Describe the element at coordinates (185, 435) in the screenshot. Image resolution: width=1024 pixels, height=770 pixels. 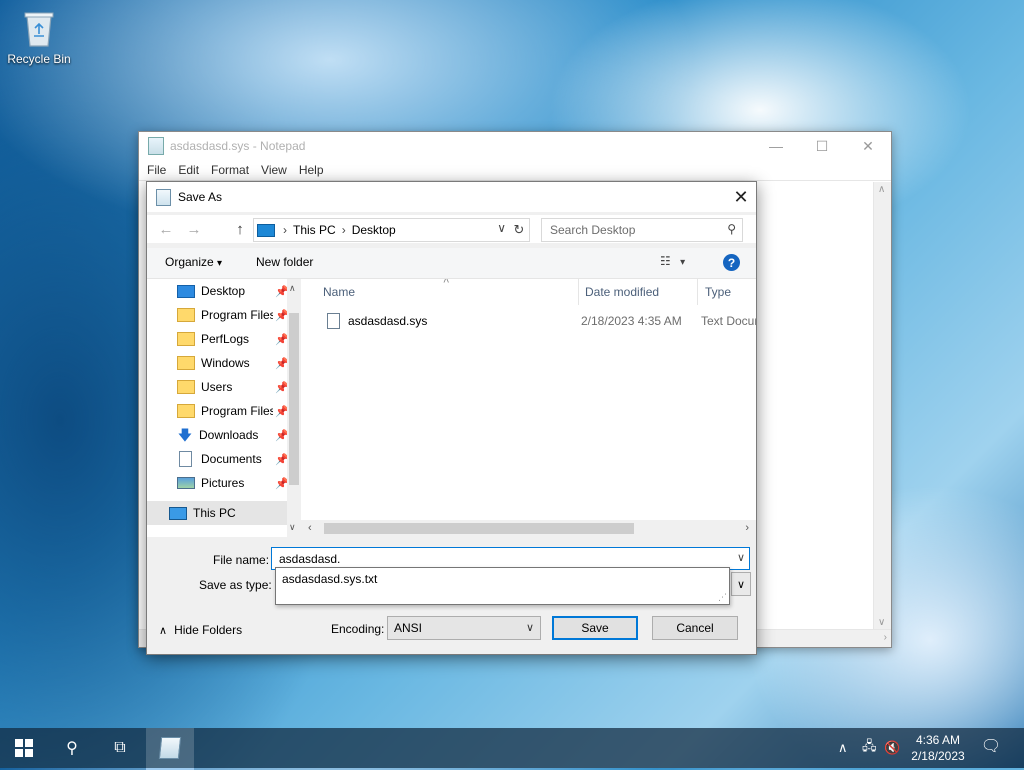
I see `download-icon: 🡇` at that location.